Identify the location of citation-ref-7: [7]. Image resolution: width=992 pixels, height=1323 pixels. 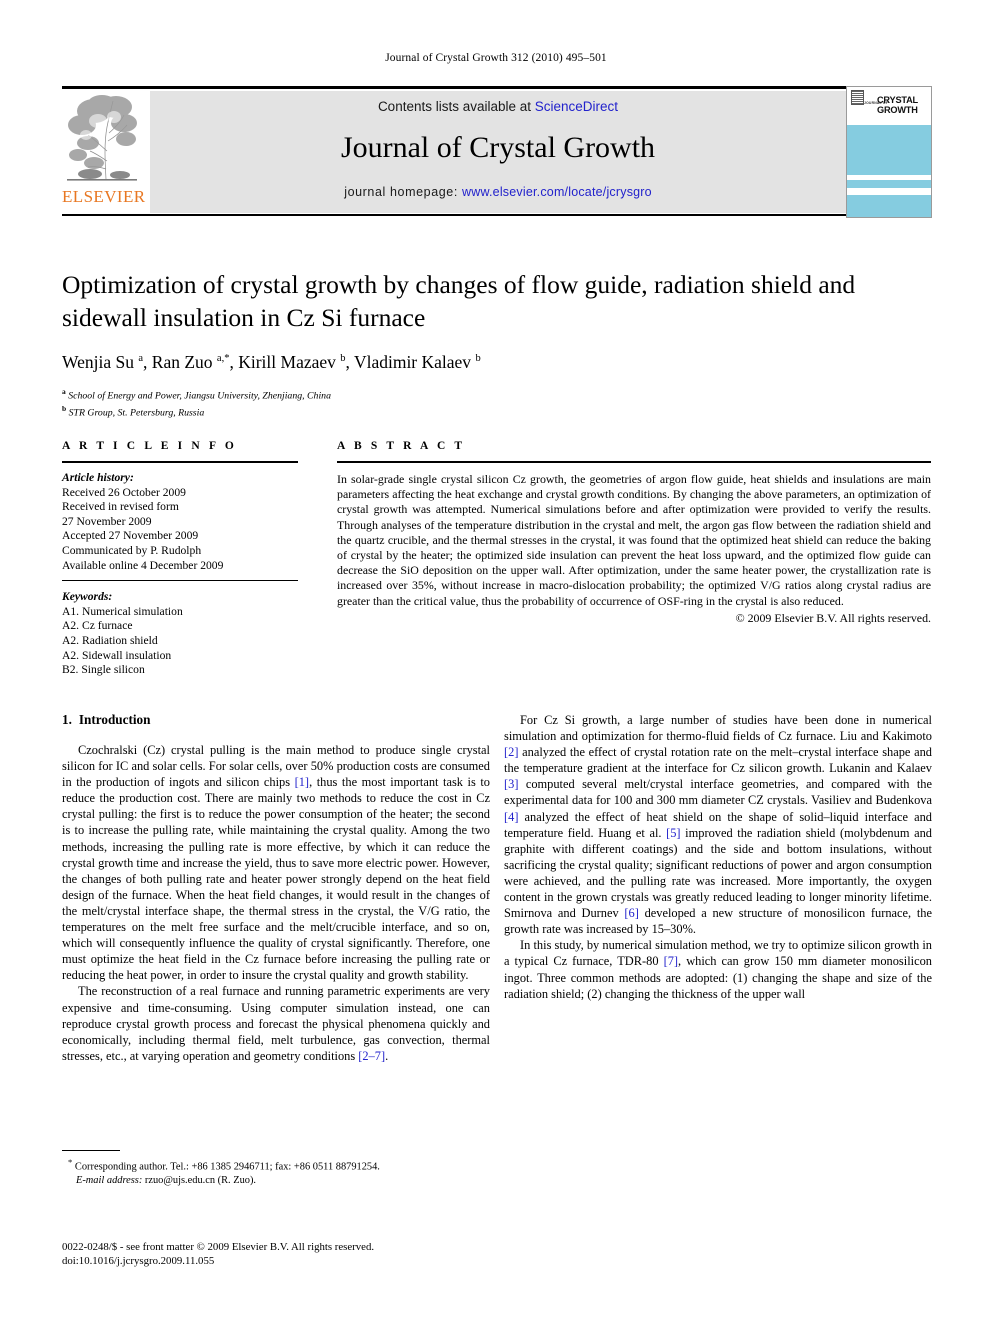
(671, 961).